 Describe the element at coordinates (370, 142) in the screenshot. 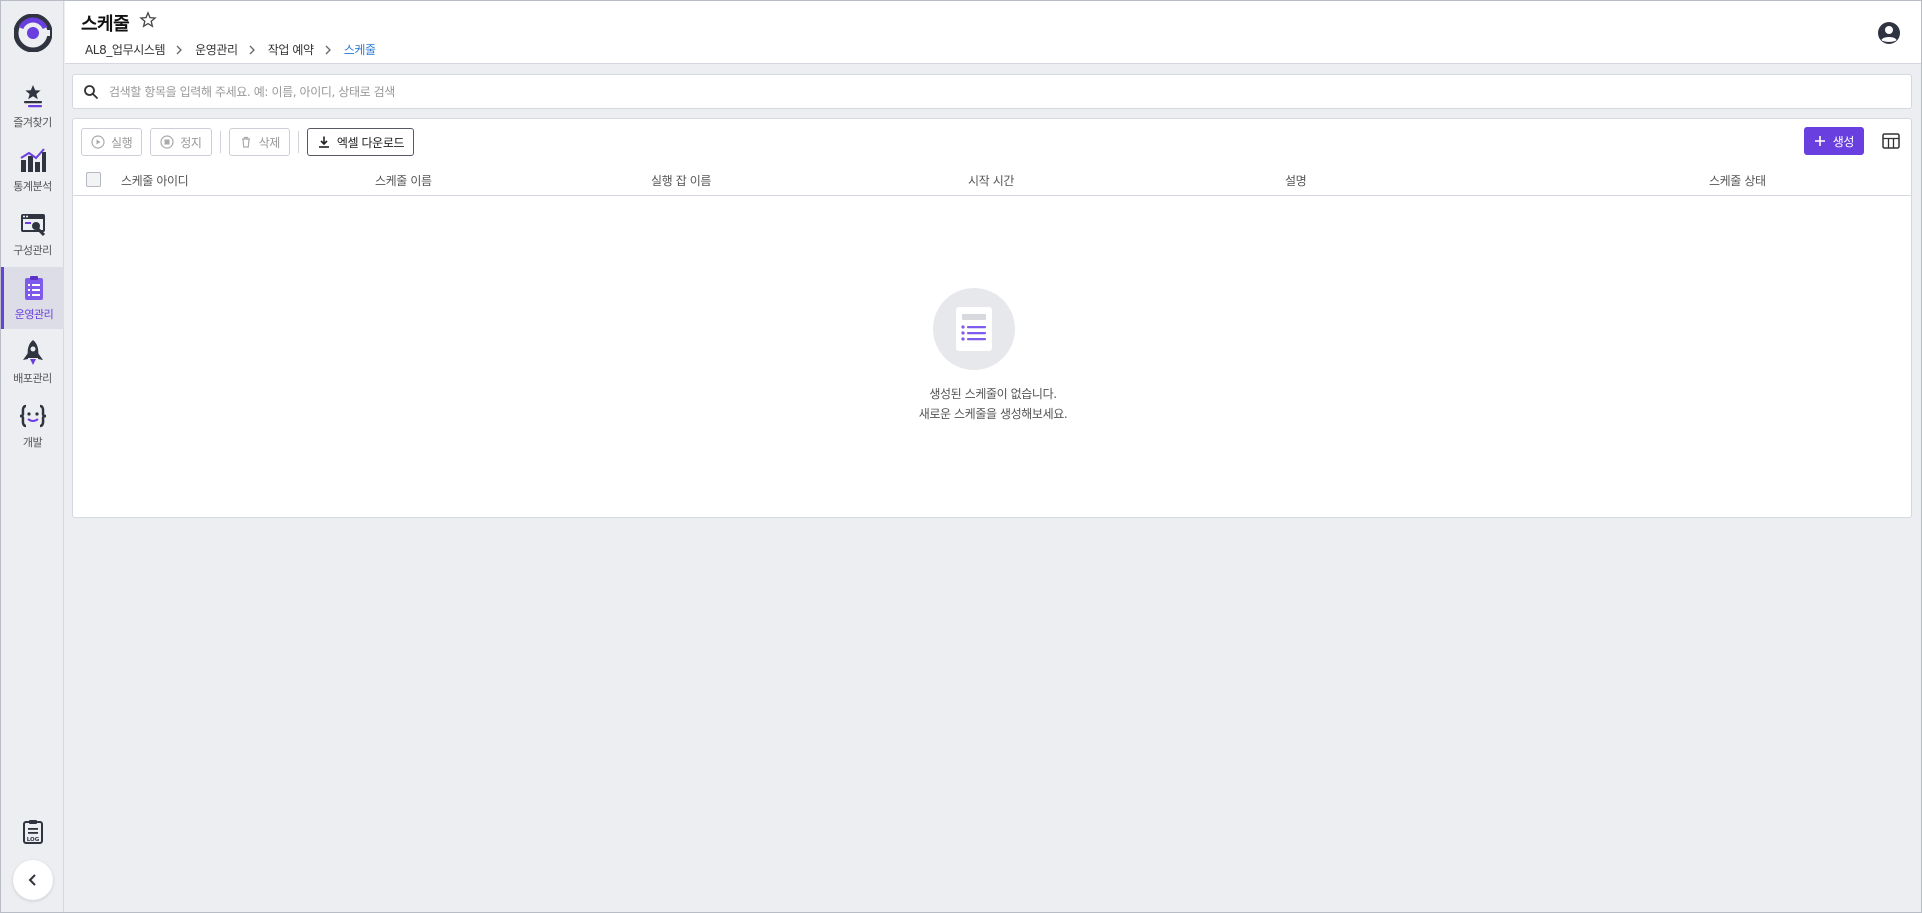

I see `excel-download-label: 엑셀 다운로드` at that location.